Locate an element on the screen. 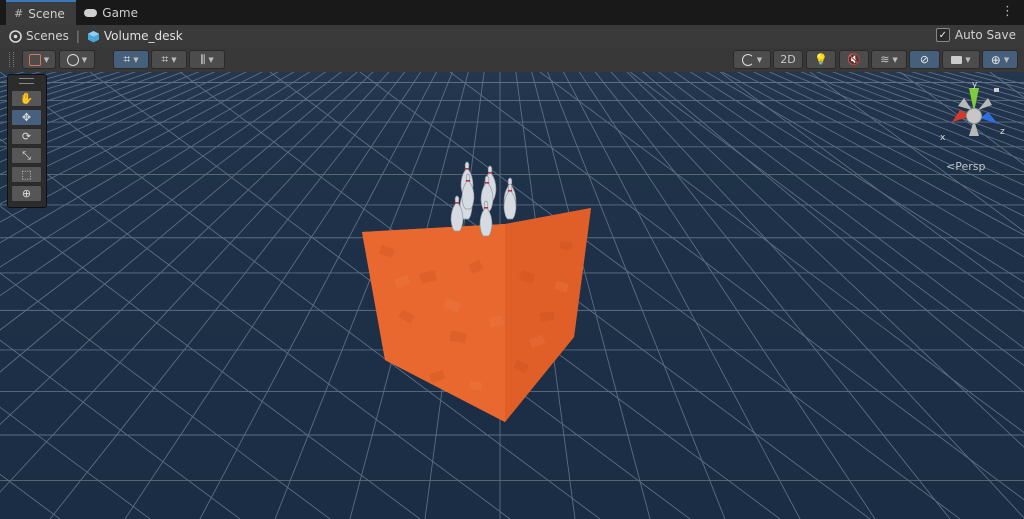 This screenshot has width=1024, height=519. scene-visibility-toggle: ⊘ is located at coordinates (924, 59).